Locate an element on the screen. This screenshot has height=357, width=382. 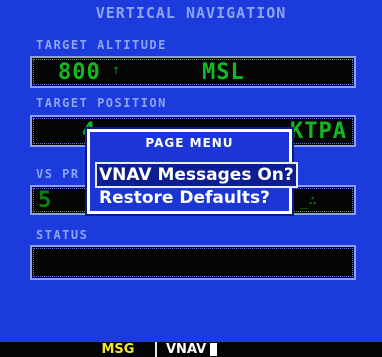
status-field is located at coordinates (193, 262).